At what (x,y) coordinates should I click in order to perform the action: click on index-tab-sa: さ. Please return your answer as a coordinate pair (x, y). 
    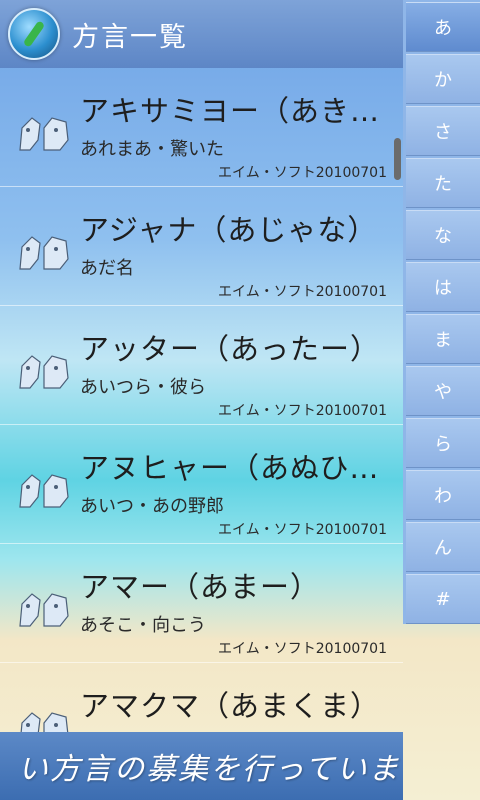
    Looking at the image, I should click on (443, 131).